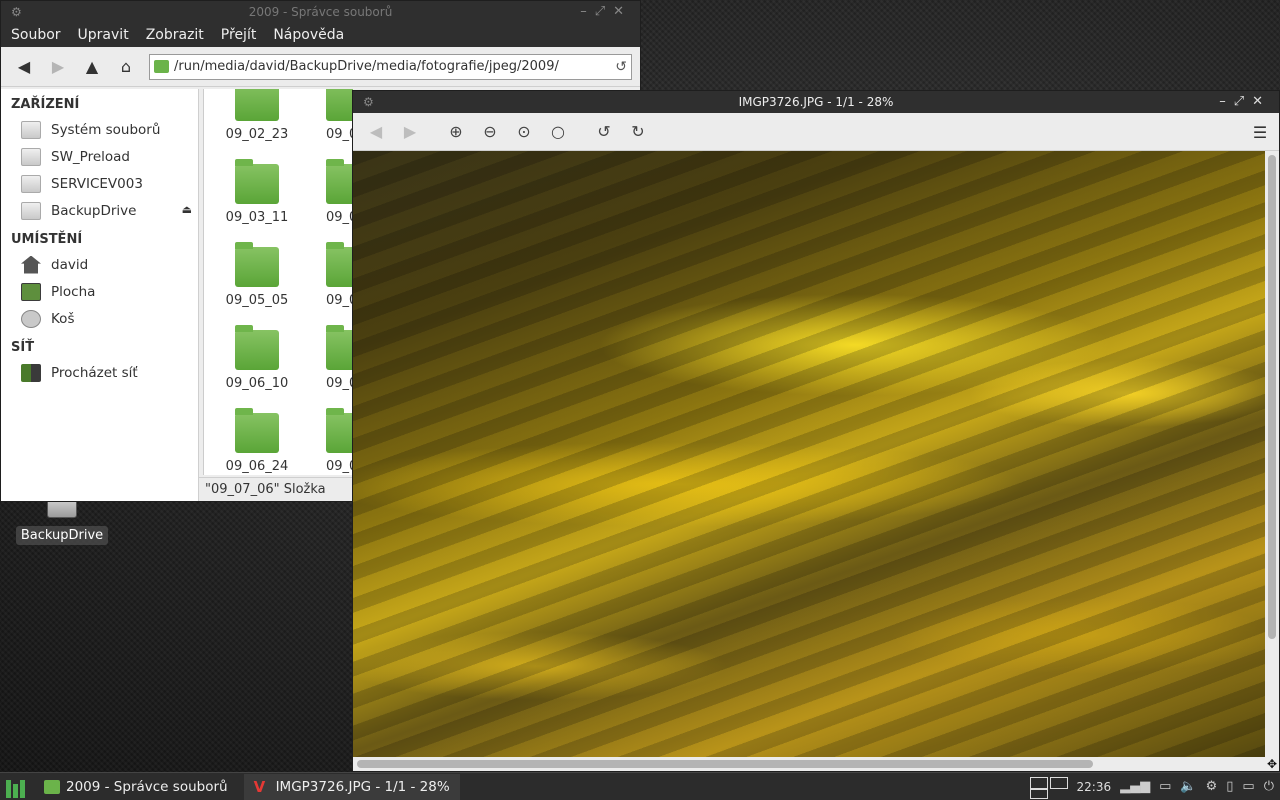  Describe the element at coordinates (187, 209) in the screenshot. I see `eject-icon: ⏏` at that location.